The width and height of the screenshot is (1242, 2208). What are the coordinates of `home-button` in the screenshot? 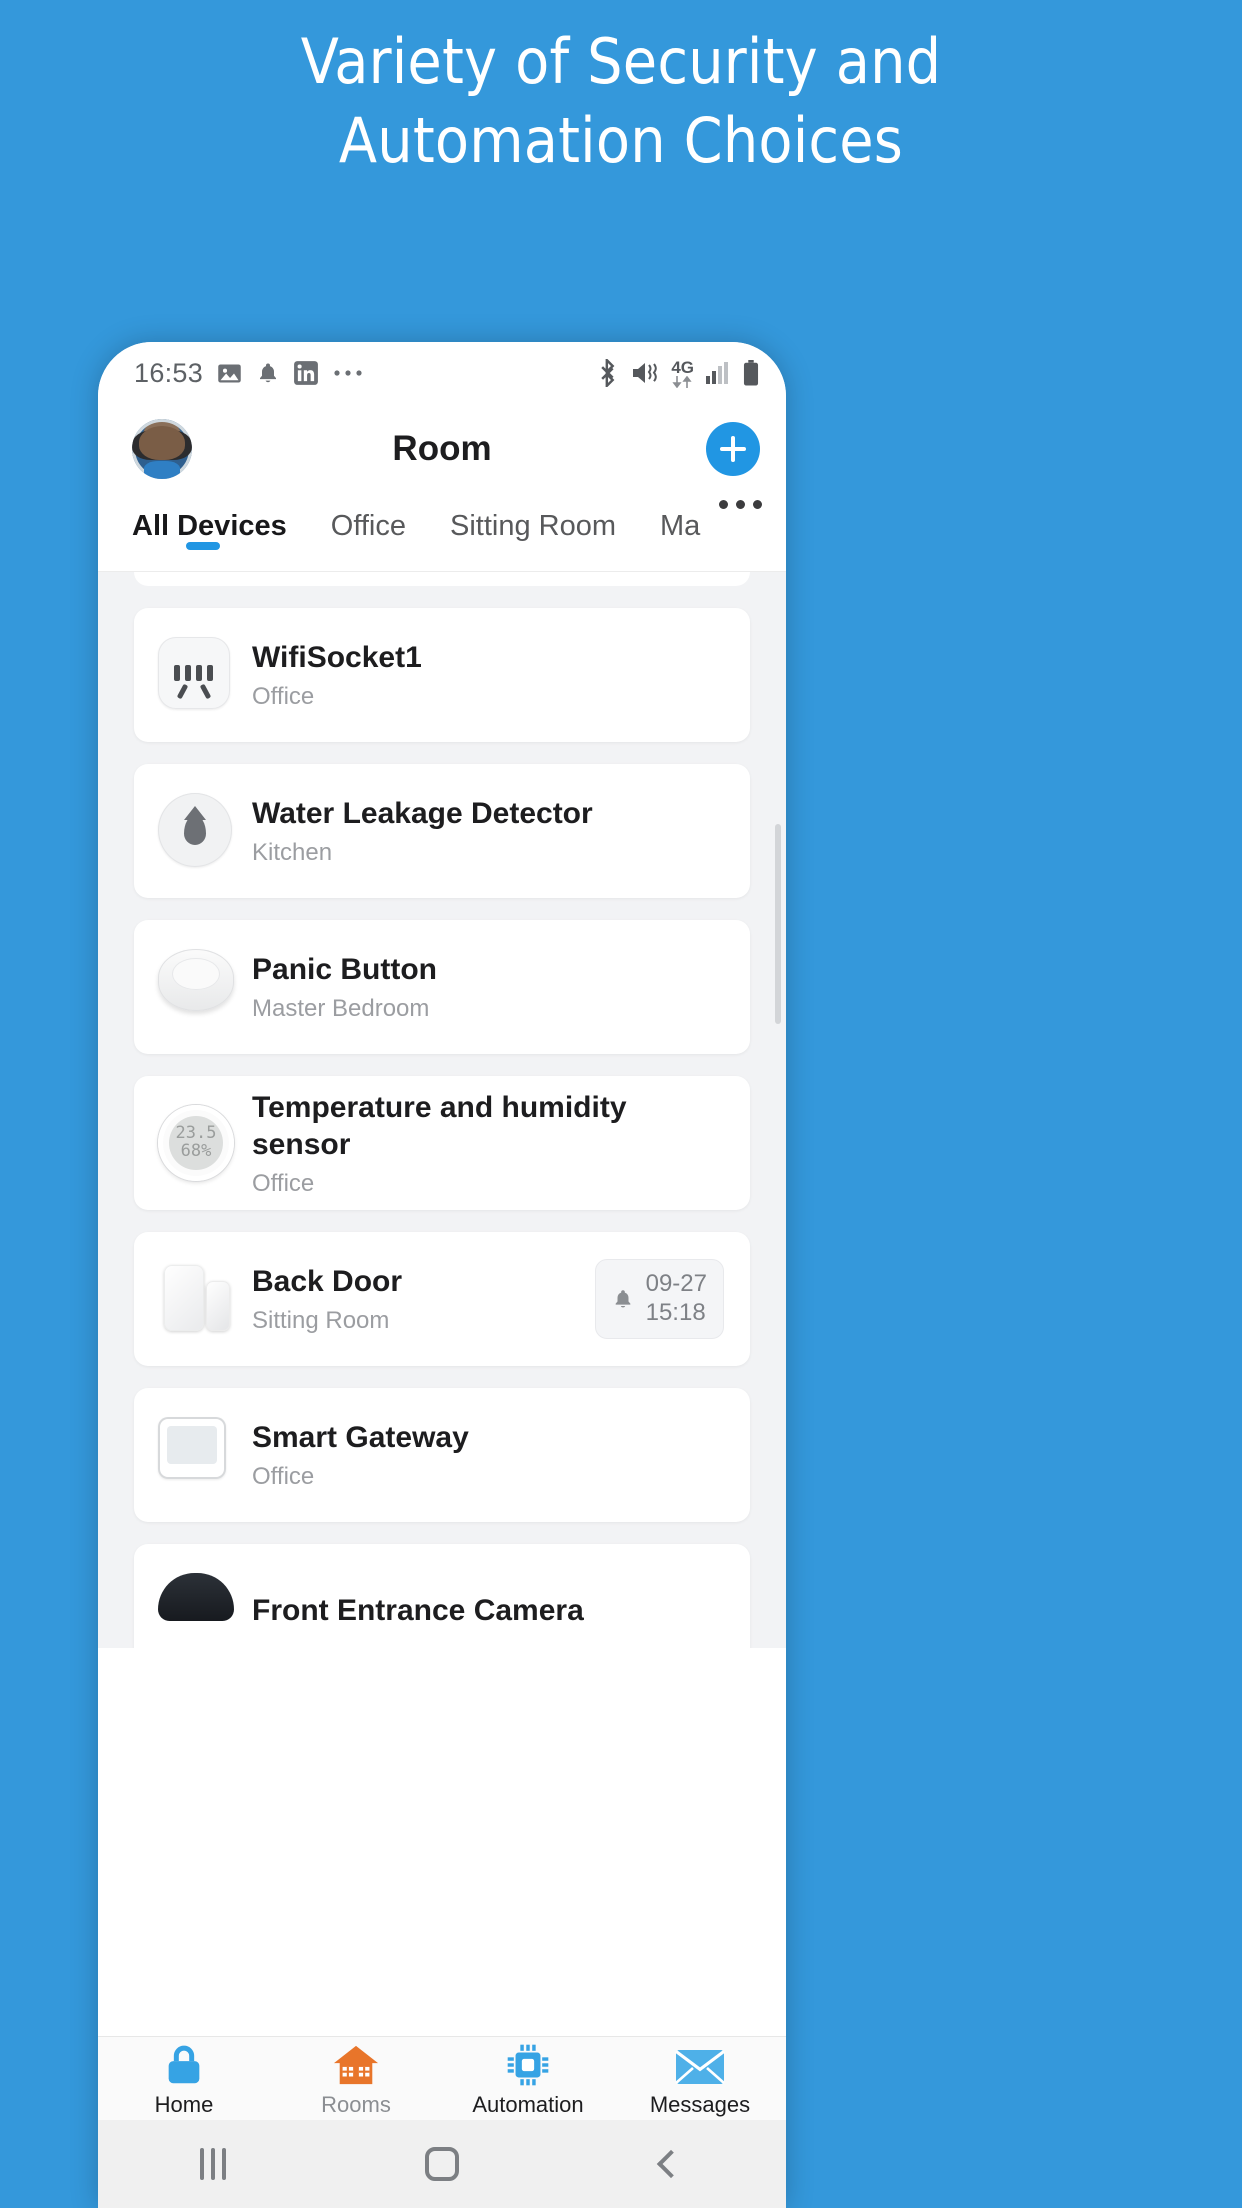 It's located at (441, 2164).